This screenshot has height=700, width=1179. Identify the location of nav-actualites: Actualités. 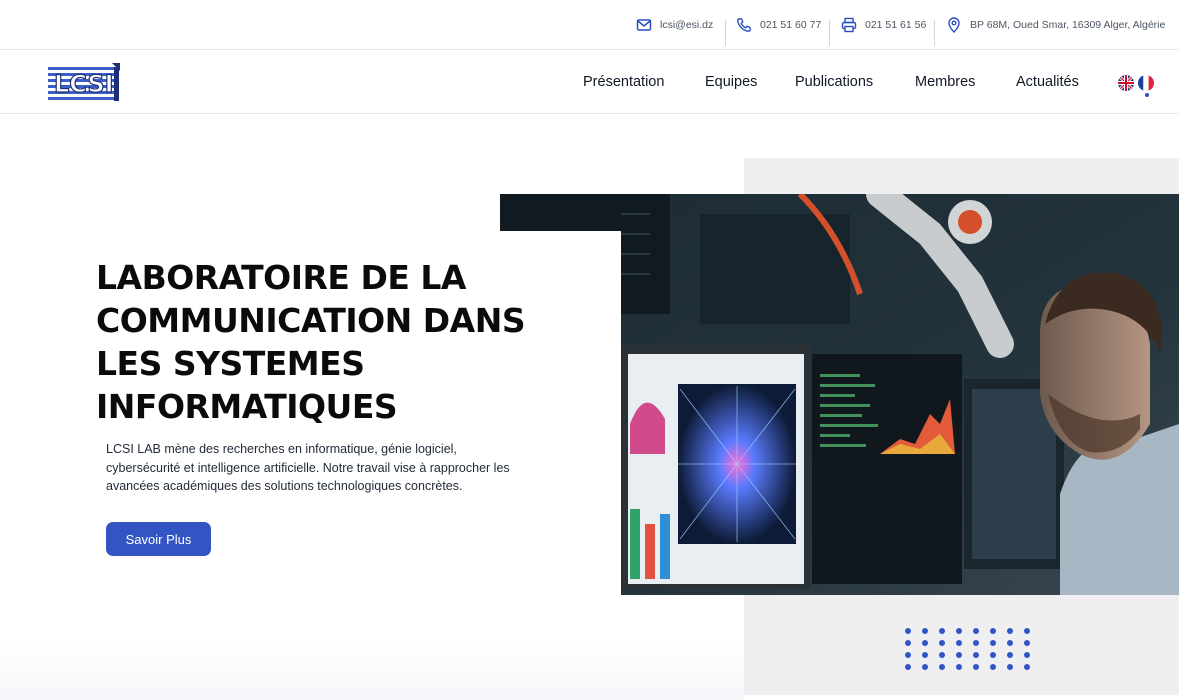
(1047, 82).